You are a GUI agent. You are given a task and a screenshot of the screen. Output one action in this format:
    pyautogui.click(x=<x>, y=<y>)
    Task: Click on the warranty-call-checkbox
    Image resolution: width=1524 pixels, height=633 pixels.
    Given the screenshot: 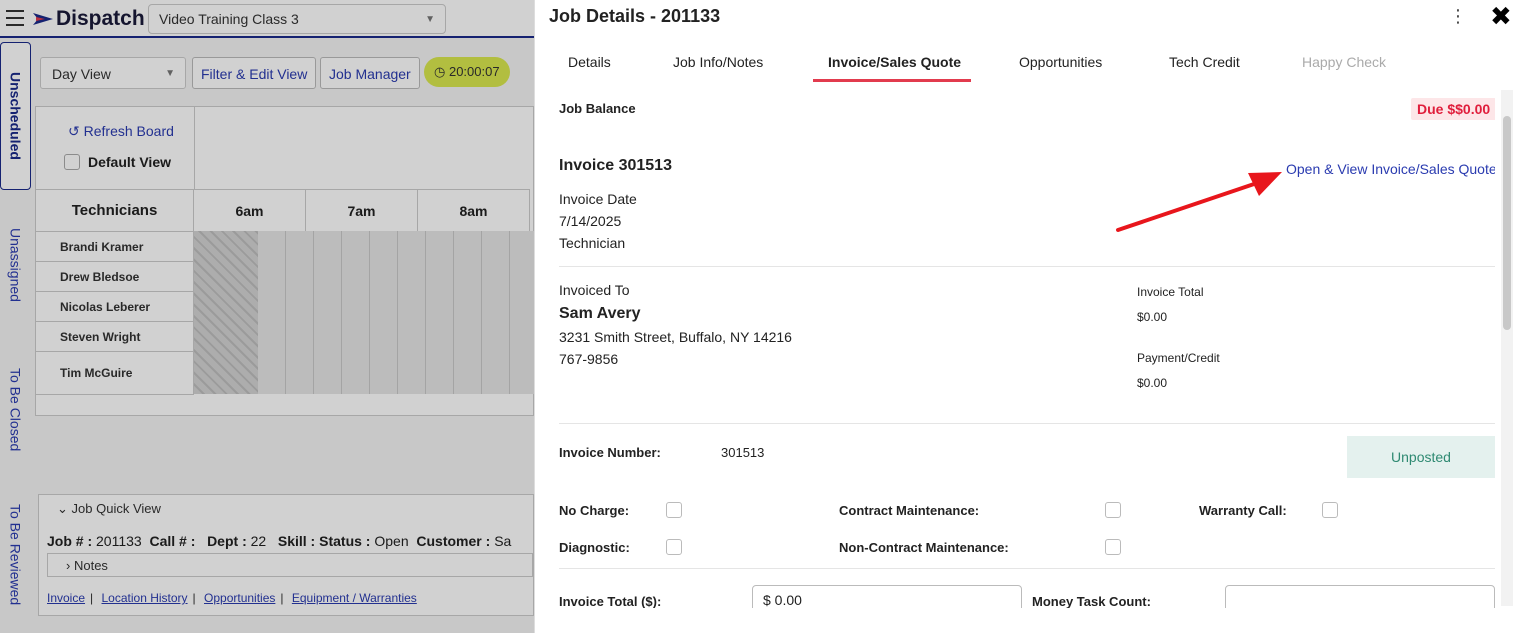 What is the action you would take?
    pyautogui.click(x=1330, y=510)
    